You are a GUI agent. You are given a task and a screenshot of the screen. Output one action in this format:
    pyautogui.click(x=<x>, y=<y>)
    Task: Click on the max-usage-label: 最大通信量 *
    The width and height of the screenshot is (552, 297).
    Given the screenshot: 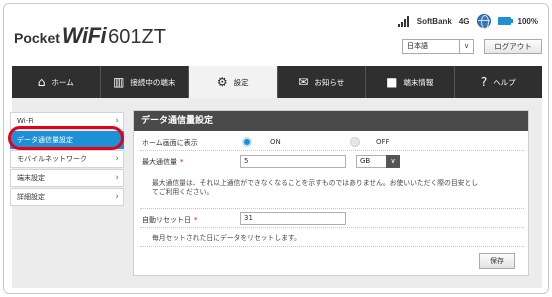 What is the action you would take?
    pyautogui.click(x=163, y=162)
    